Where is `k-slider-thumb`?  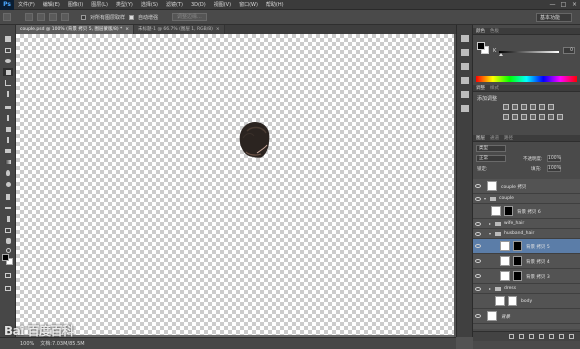 k-slider-thumb is located at coordinates (501, 54).